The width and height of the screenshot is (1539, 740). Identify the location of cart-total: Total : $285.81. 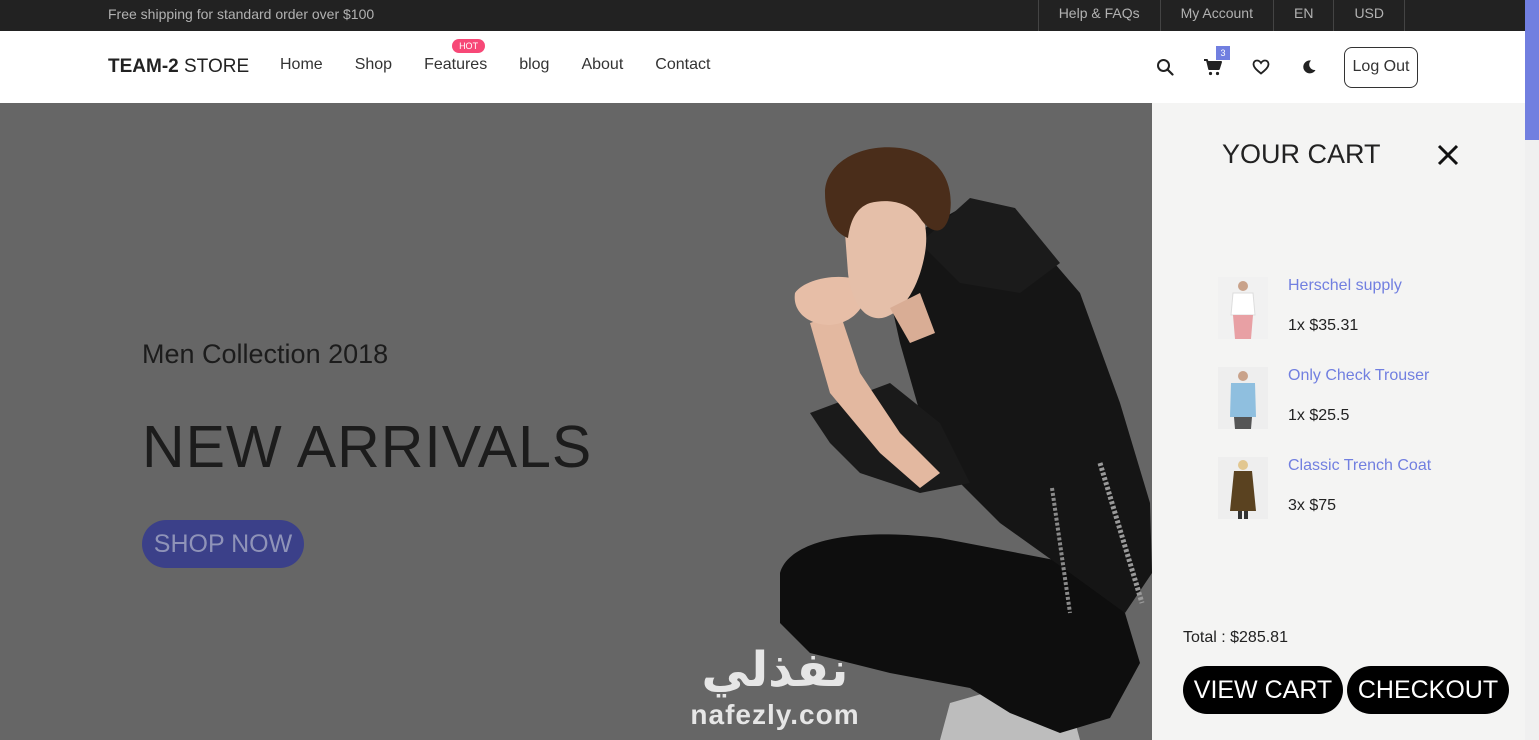
(1235, 637).